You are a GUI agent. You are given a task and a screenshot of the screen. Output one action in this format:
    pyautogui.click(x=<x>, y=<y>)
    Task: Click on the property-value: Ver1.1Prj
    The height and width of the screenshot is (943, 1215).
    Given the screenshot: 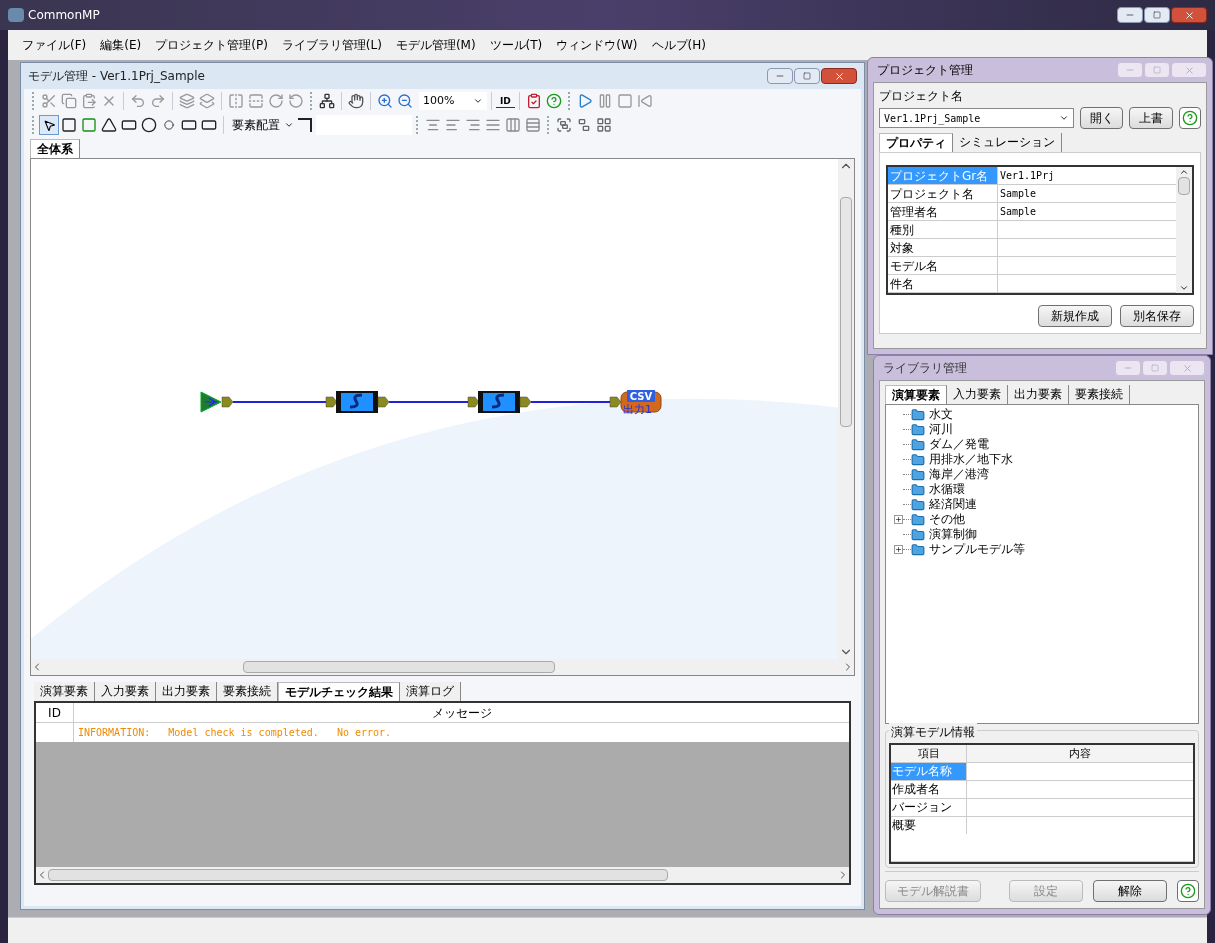 What is the action you would take?
    pyautogui.click(x=1087, y=175)
    